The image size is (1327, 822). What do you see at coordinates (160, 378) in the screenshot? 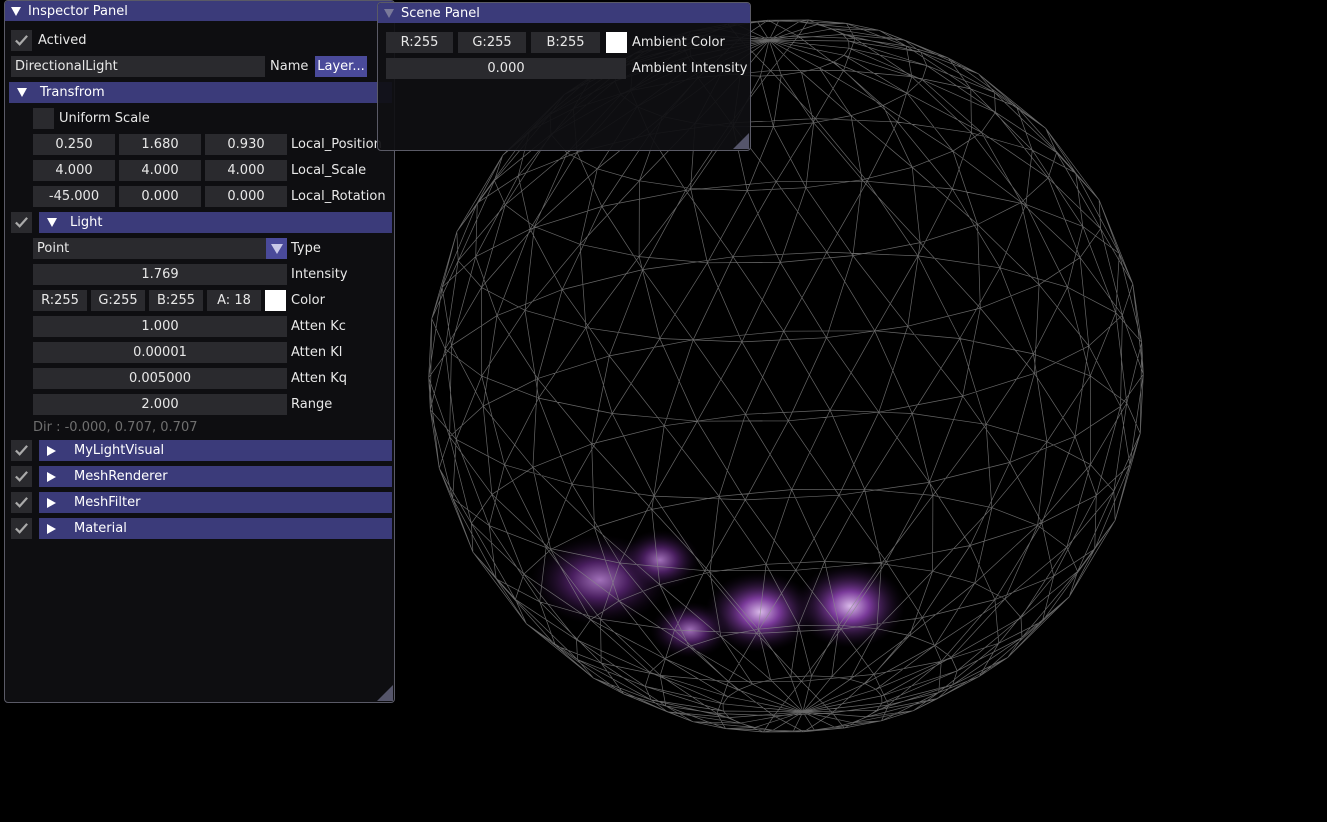
I see `atten-kq-field: 0.005000` at bounding box center [160, 378].